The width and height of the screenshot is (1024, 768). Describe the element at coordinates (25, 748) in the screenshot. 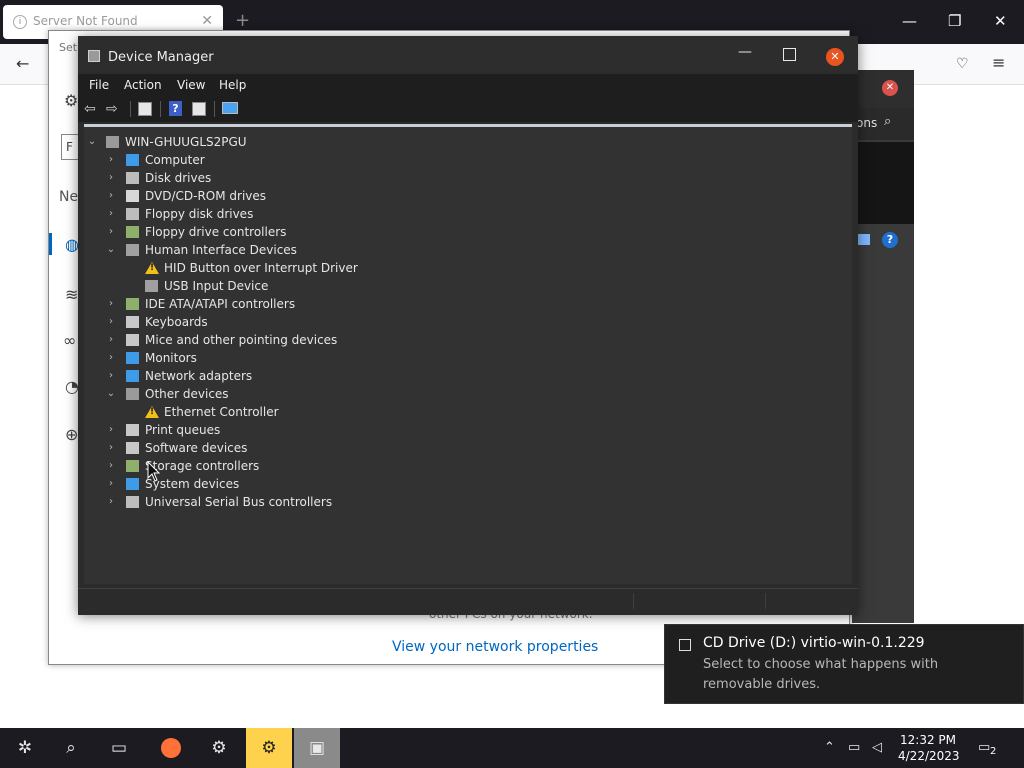

I see `start-icon: ✲` at that location.